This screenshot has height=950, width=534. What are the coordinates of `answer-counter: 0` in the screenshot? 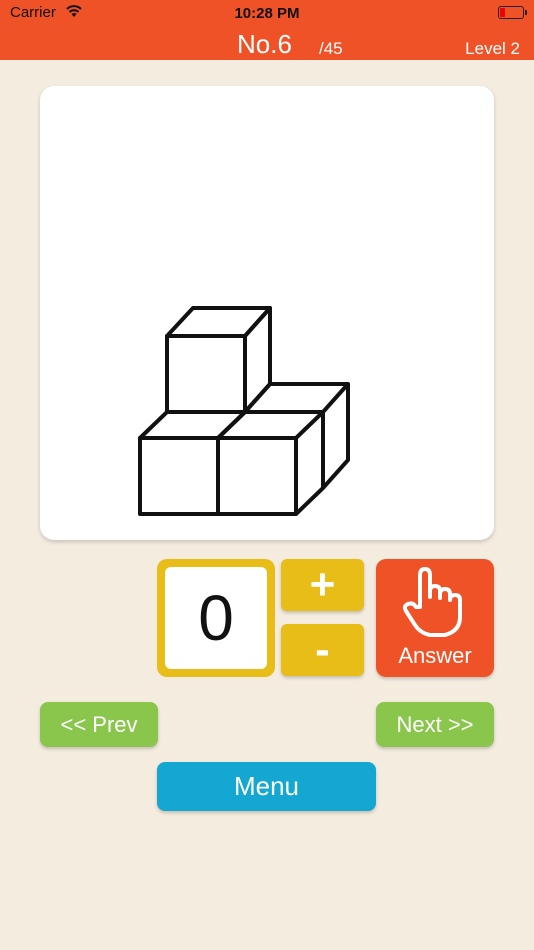 It's located at (216, 618).